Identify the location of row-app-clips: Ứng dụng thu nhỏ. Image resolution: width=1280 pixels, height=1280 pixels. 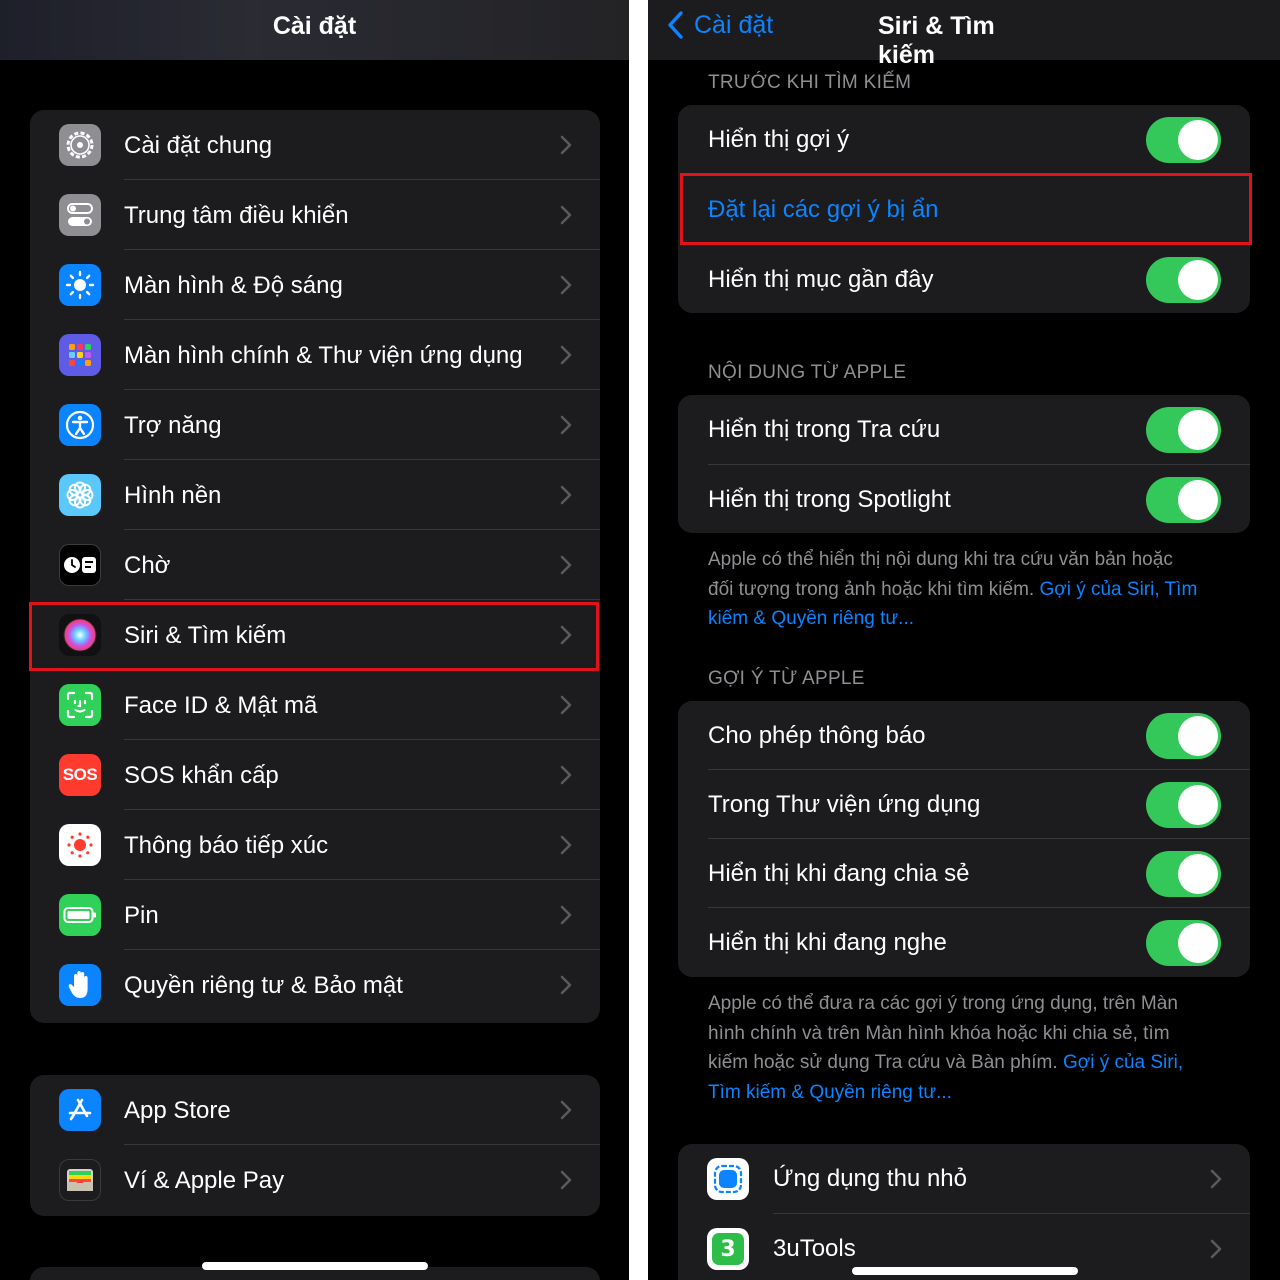
(964, 1179).